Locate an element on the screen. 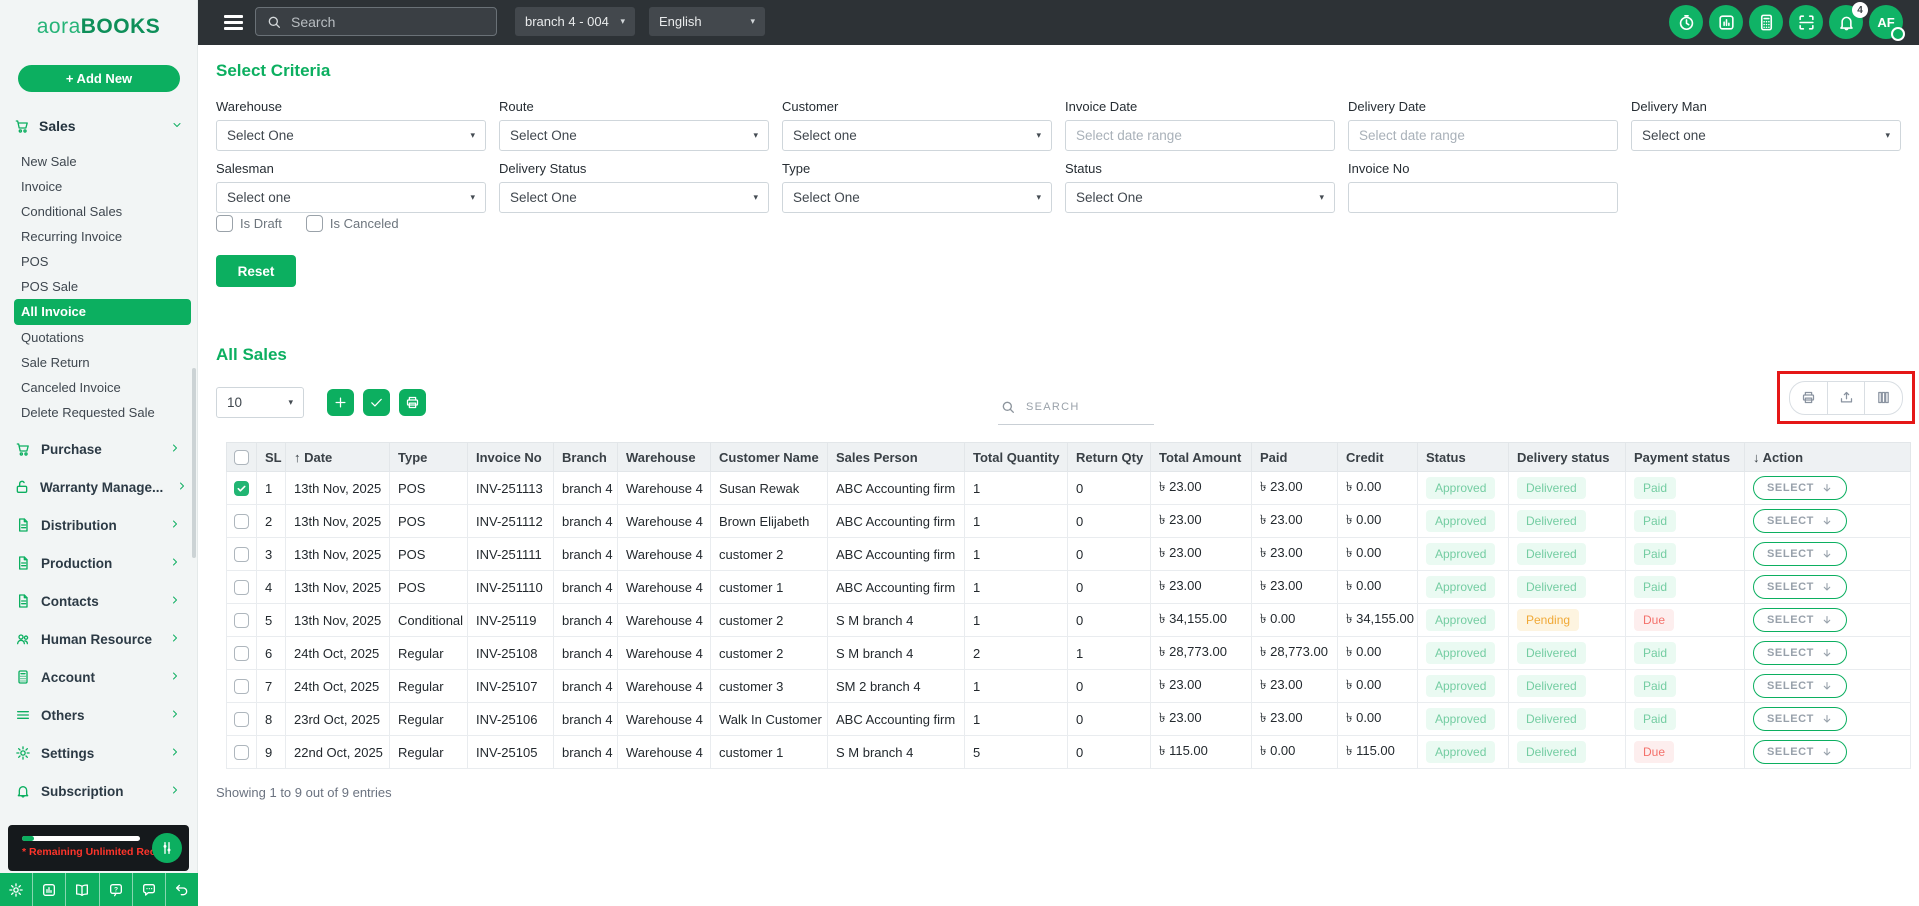  column-header-return-qty: Return Qty is located at coordinates (1109, 457).